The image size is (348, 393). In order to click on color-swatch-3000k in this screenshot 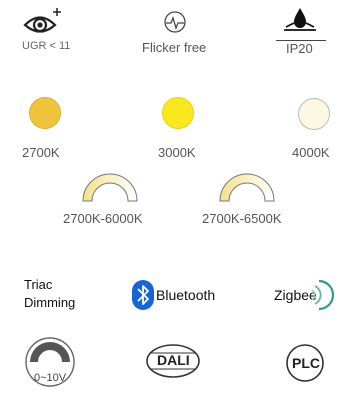, I will do `click(178, 113)`.